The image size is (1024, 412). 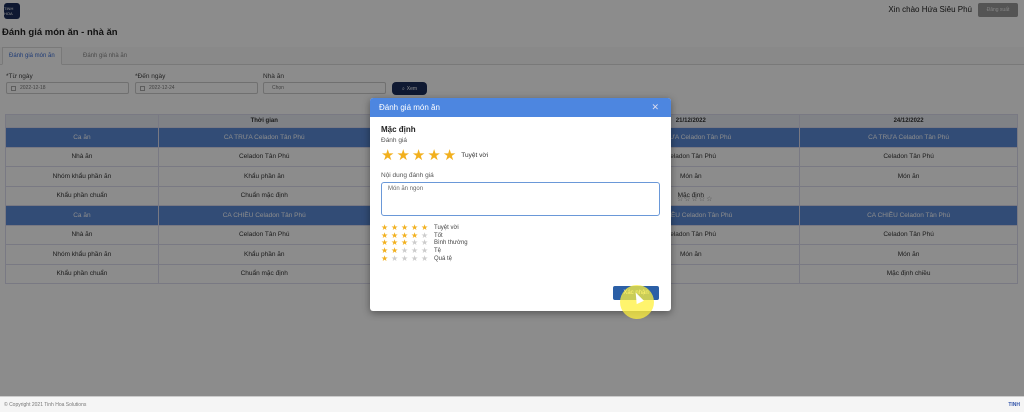 I want to click on copyright-text: © Copyright 2021 Tinh Hoa Solutions, so click(x=45, y=404).